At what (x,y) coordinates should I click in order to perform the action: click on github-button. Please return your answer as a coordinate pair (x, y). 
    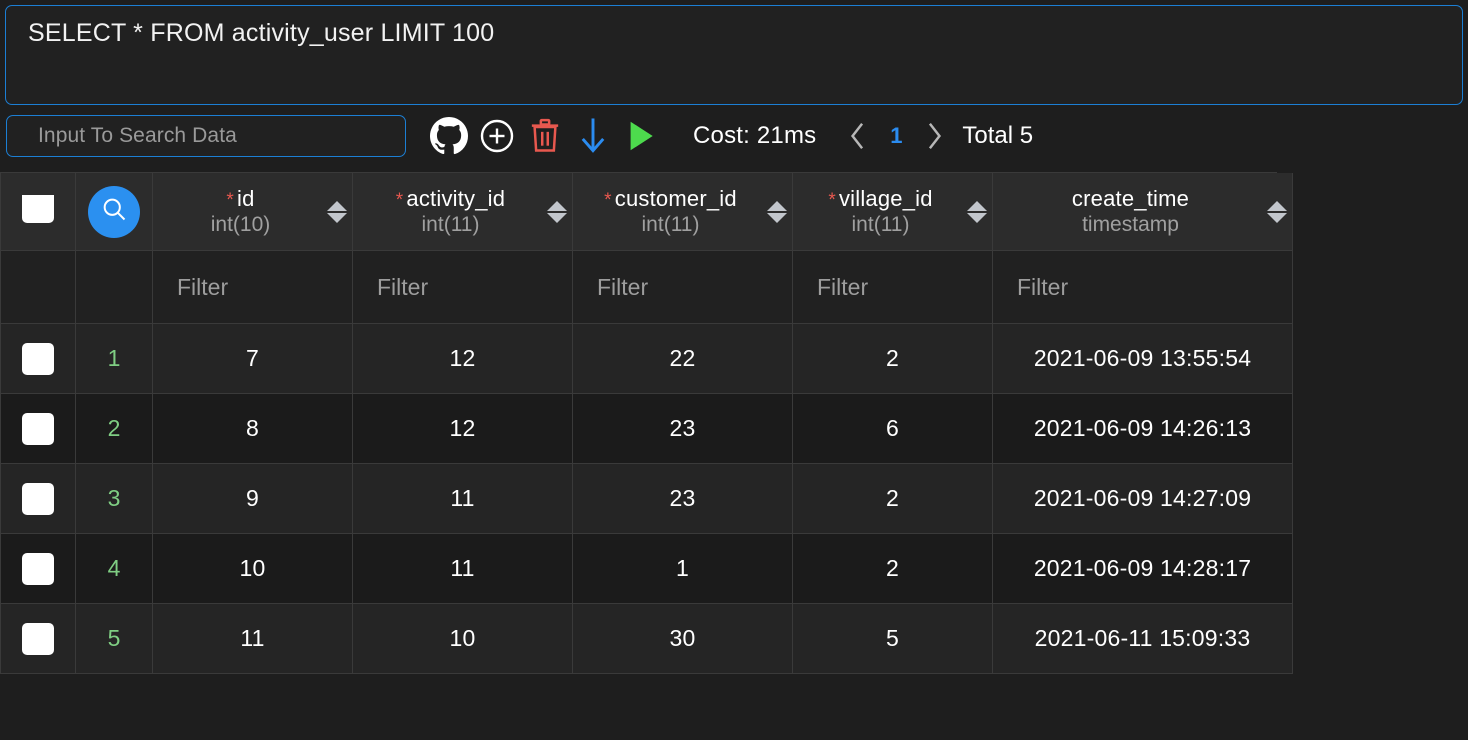
    Looking at the image, I should click on (449, 136).